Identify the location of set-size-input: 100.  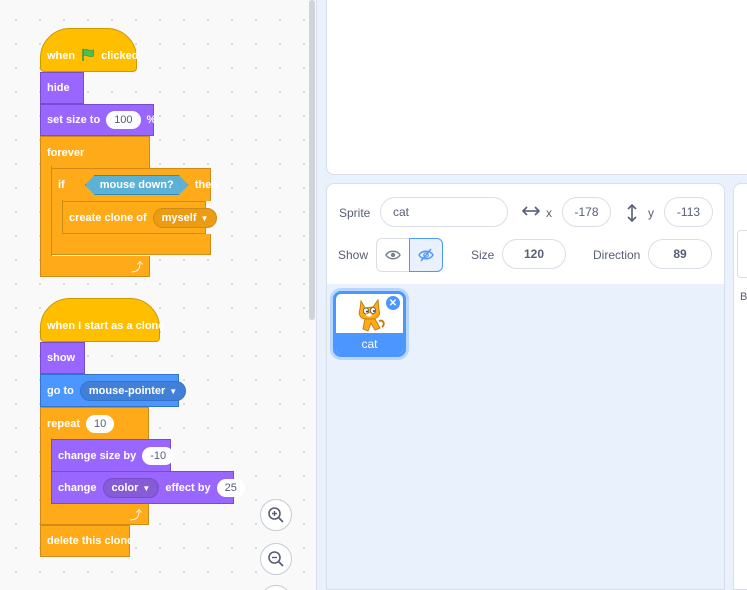
(123, 120).